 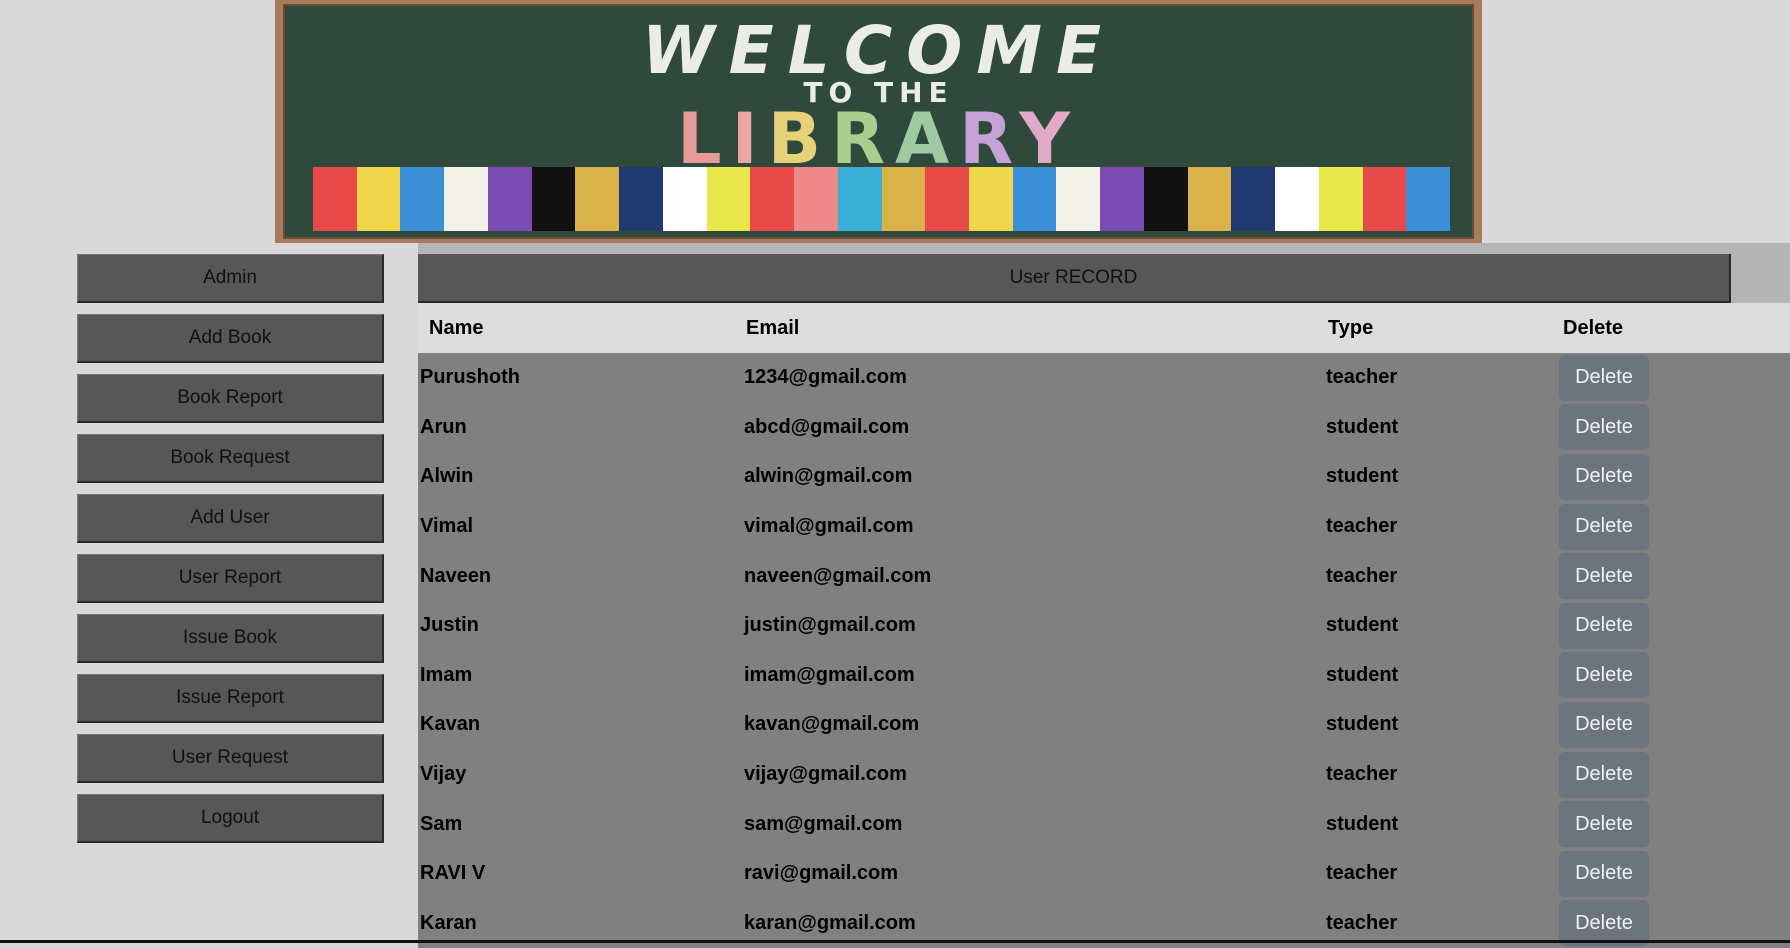 I want to click on column-header-delete: Delete, so click(x=1593, y=327).